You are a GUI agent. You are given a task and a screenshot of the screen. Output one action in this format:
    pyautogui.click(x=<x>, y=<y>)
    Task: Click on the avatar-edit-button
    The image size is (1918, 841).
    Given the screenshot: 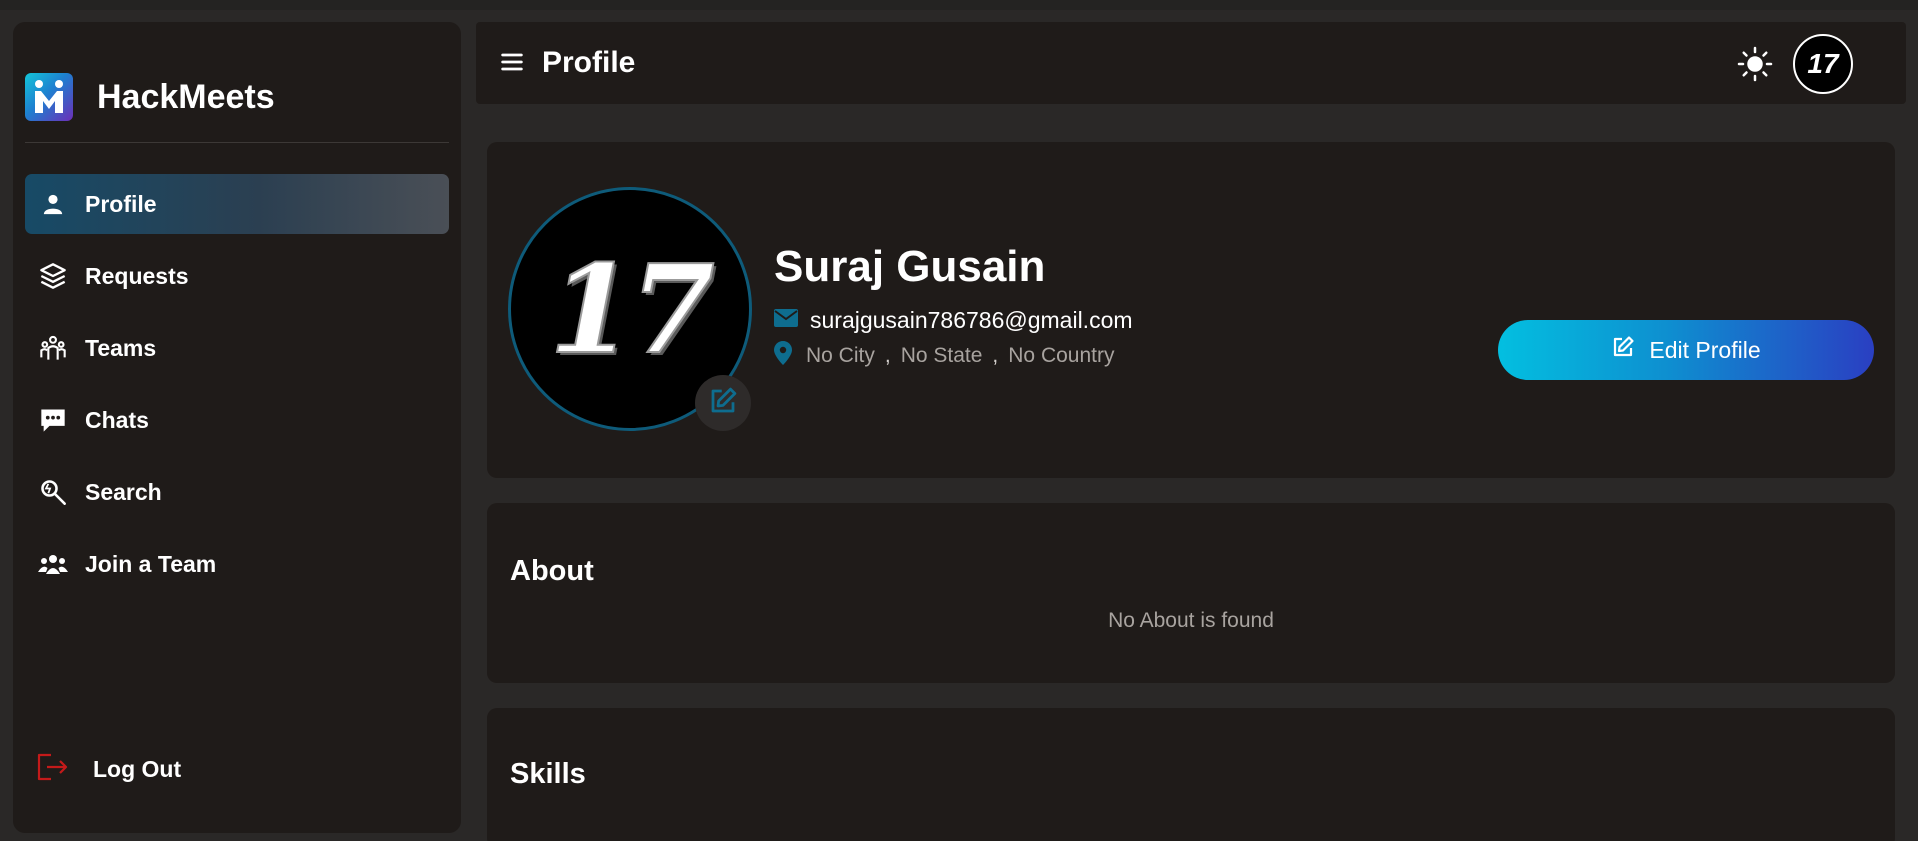 What is the action you would take?
    pyautogui.click(x=723, y=403)
    